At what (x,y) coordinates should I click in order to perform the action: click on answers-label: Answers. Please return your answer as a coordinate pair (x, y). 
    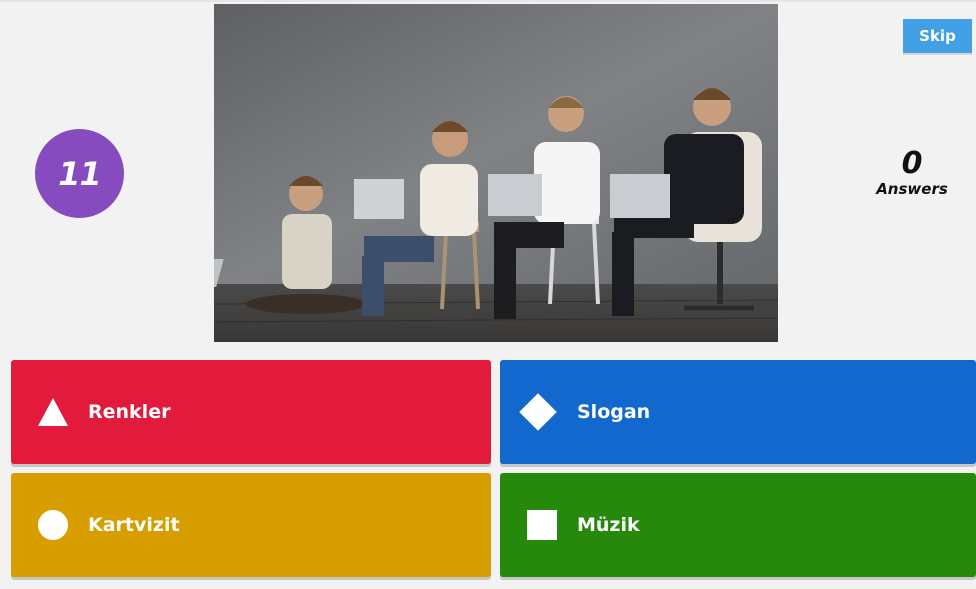
    Looking at the image, I should click on (912, 189).